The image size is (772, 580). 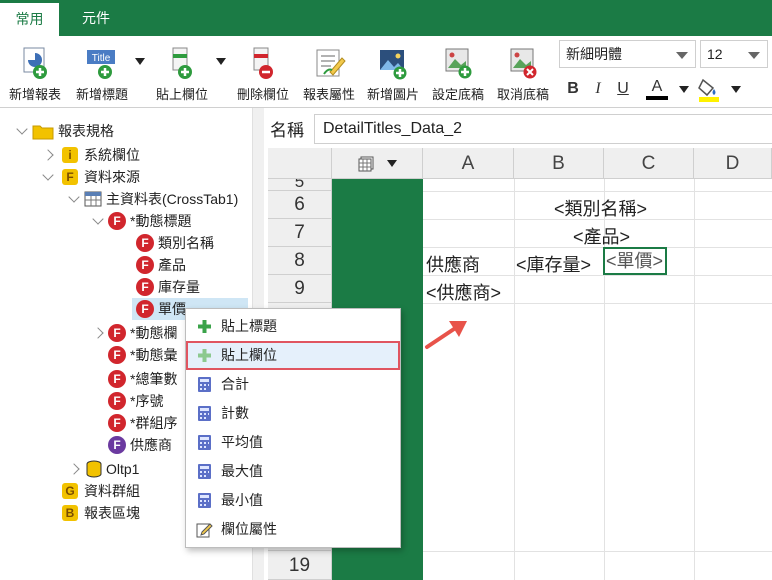 I want to click on font-color-button: A, so click(x=657, y=88).